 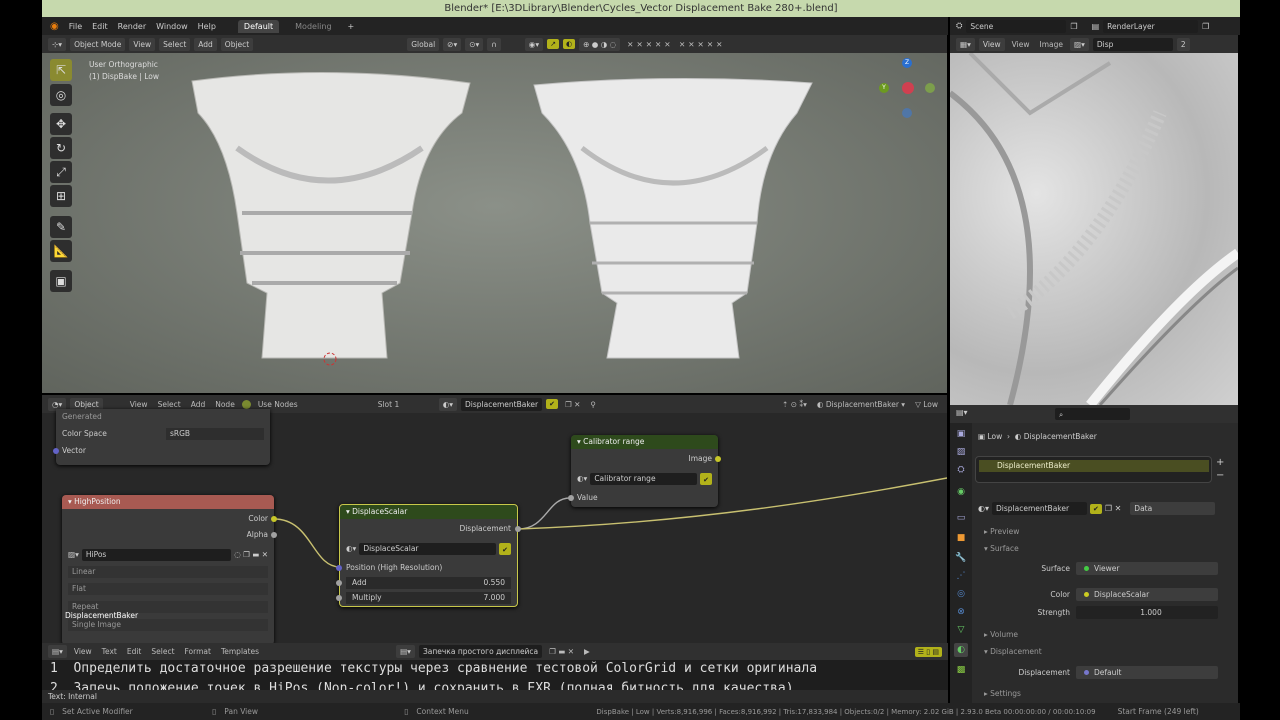 I want to click on text-actions-icons: ❐ ▬ ✕, so click(x=561, y=651).